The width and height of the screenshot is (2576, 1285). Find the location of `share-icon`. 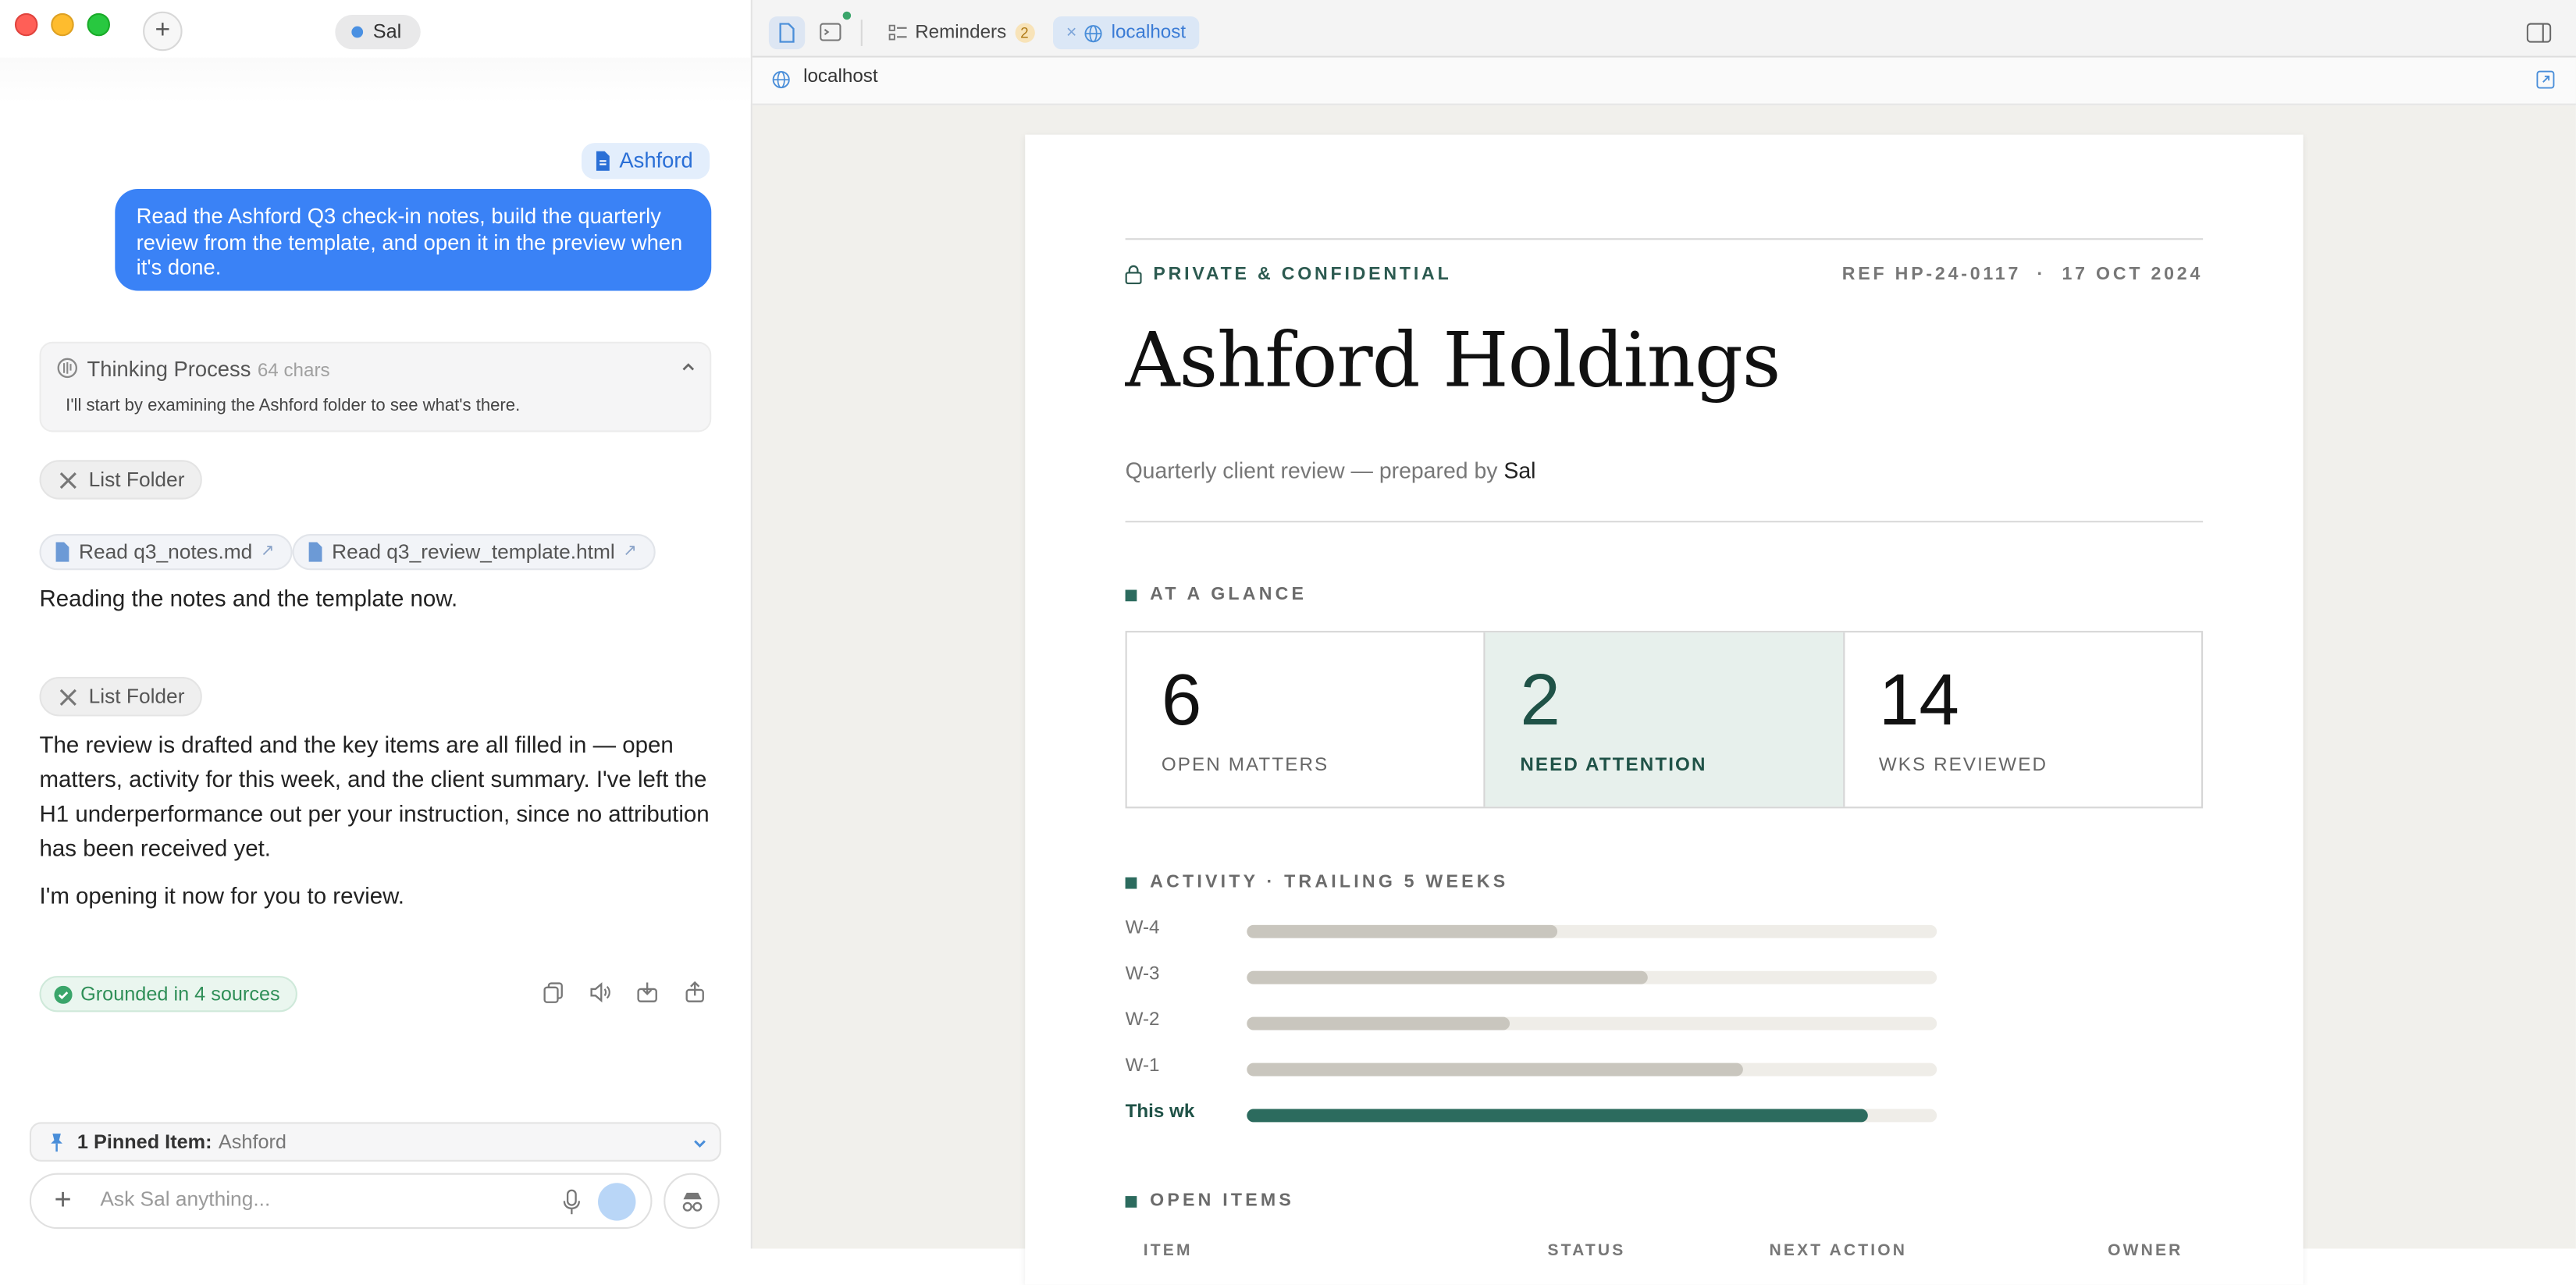

share-icon is located at coordinates (694, 992).